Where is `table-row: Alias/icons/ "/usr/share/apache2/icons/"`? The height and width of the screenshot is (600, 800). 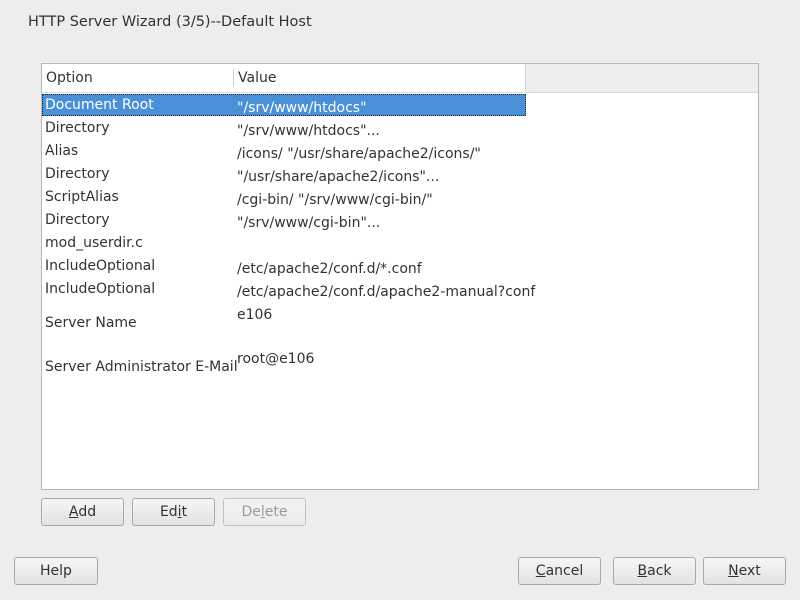 table-row: Alias/icons/ "/usr/share/apache2/icons/" is located at coordinates (284, 151).